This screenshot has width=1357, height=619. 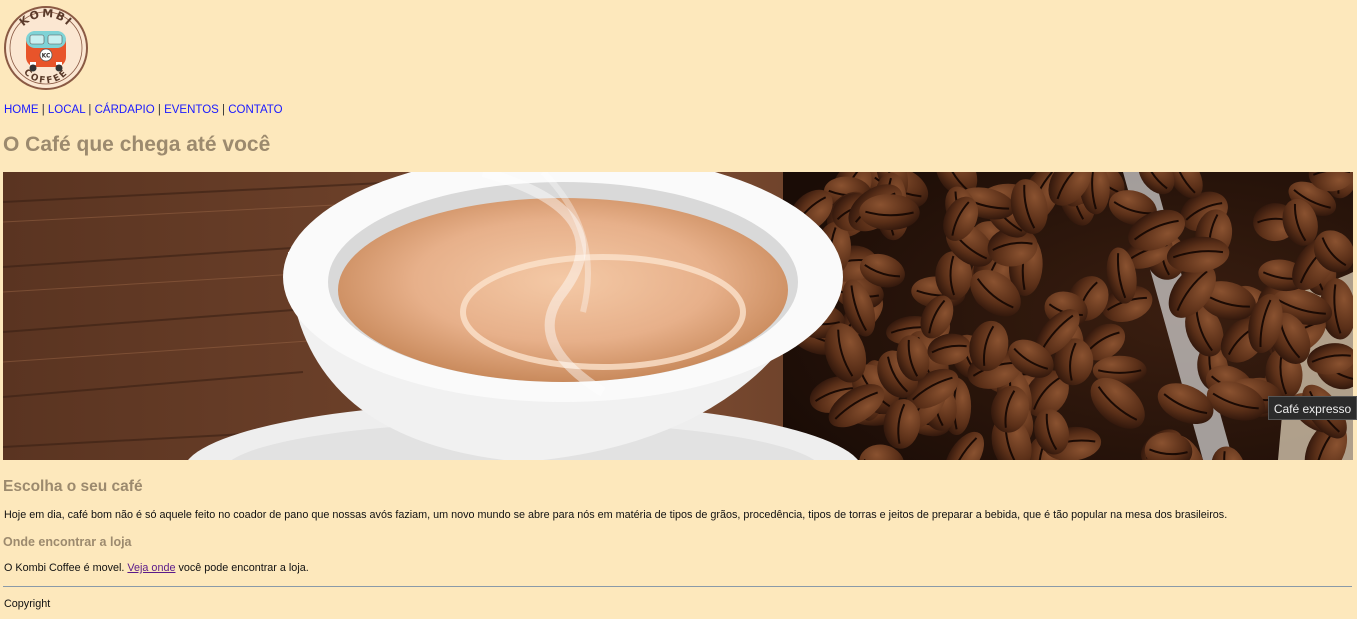 What do you see at coordinates (125, 110) in the screenshot?
I see `nav-cardapio-link: CÁRDAPIO` at bounding box center [125, 110].